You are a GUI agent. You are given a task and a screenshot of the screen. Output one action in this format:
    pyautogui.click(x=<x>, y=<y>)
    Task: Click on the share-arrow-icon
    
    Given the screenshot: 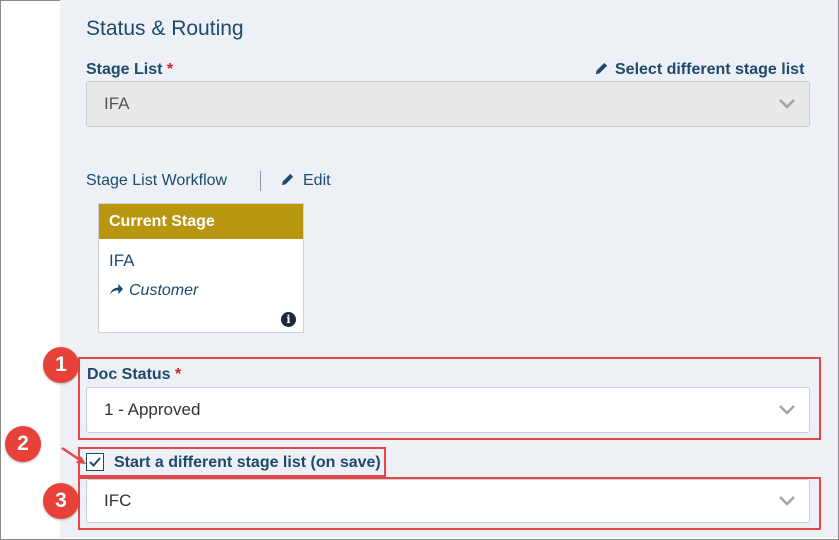 What is the action you would take?
    pyautogui.click(x=116, y=289)
    